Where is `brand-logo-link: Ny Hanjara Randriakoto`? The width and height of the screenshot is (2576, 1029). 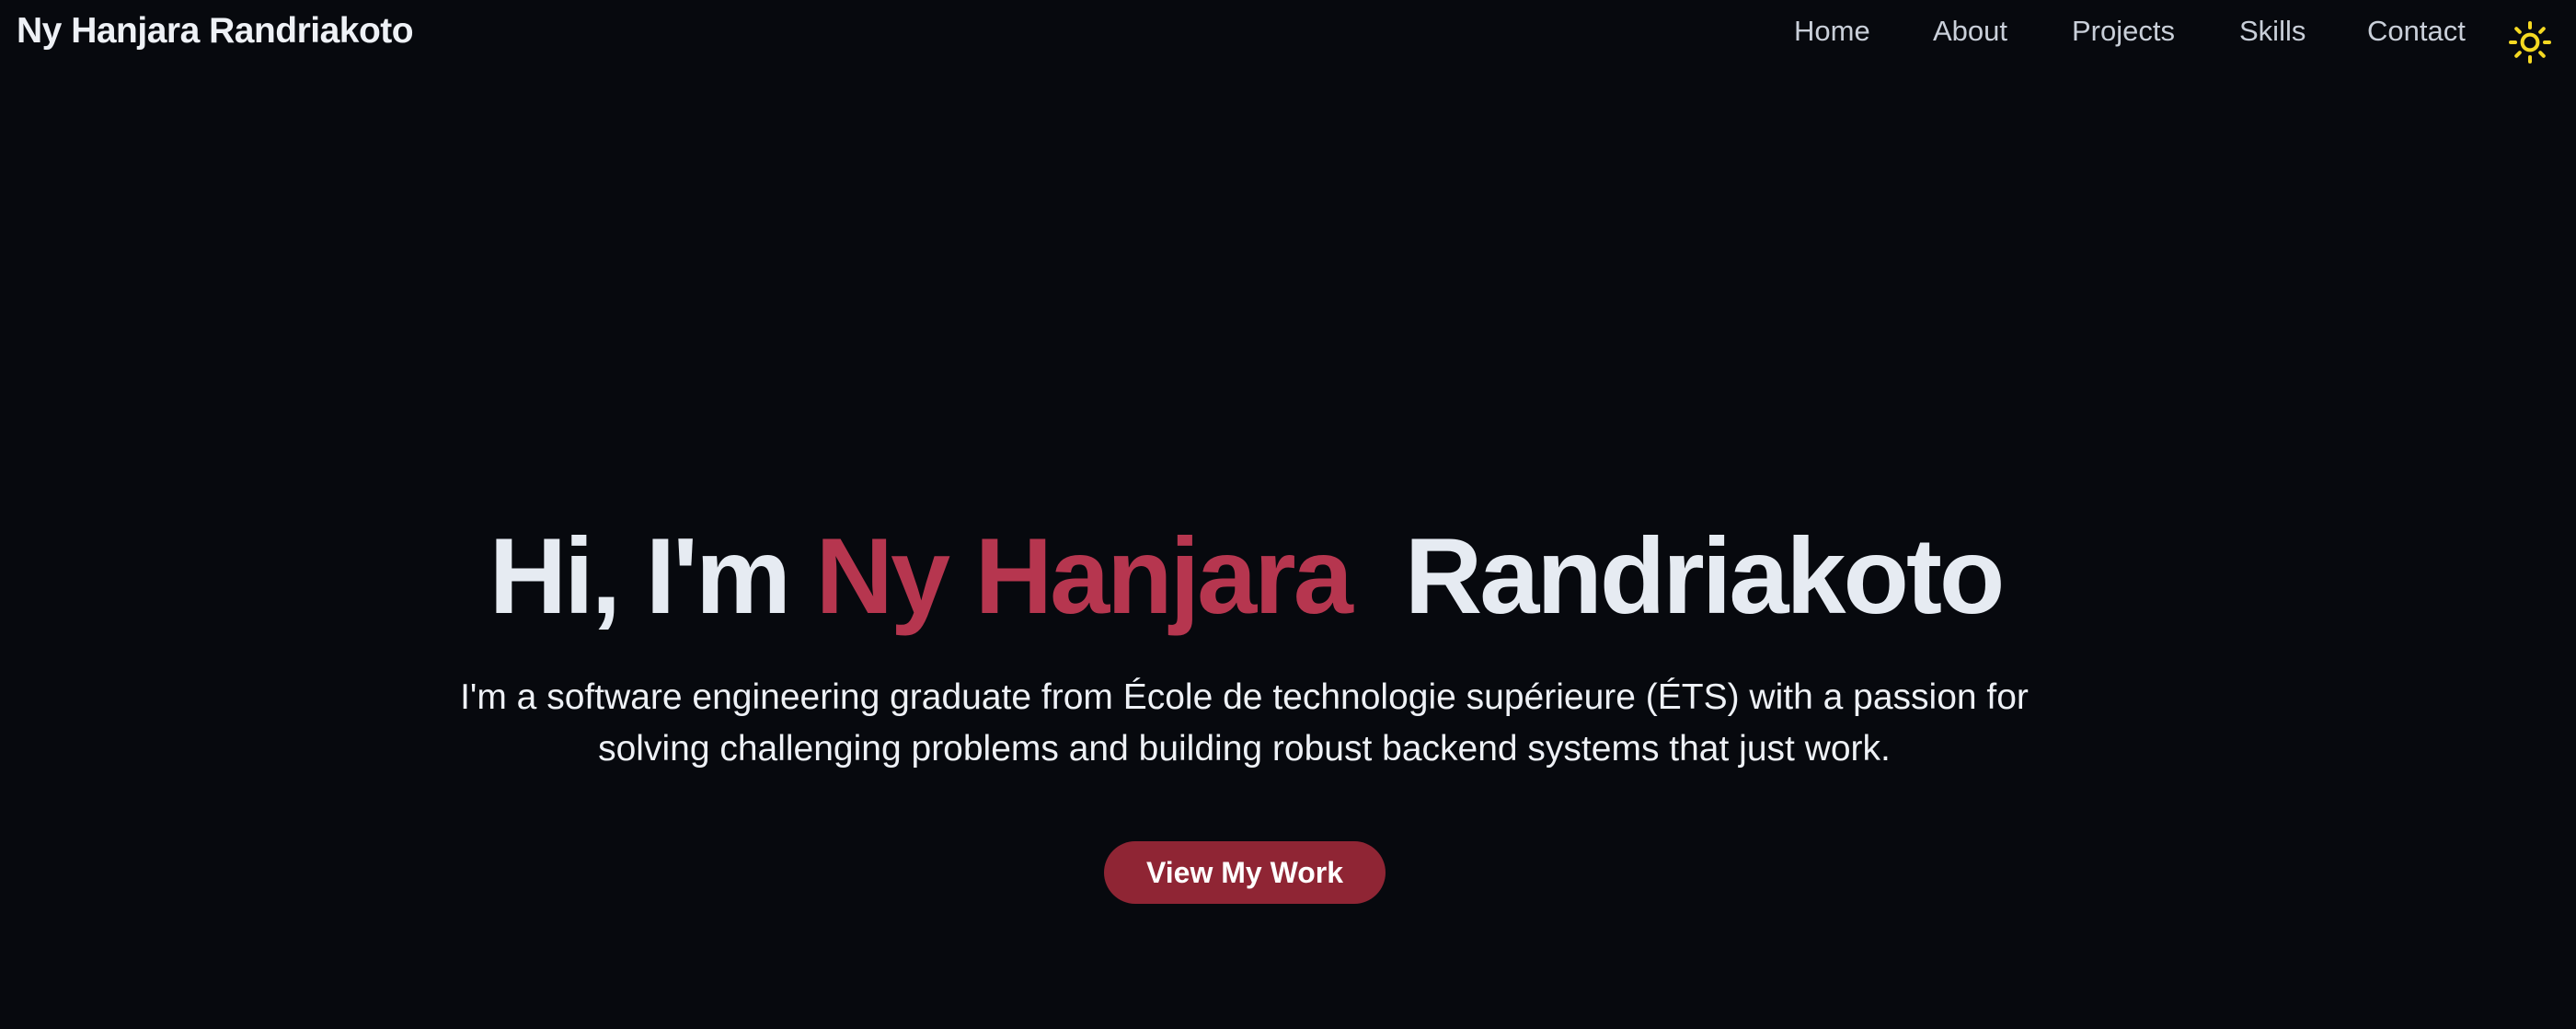
brand-logo-link: Ny Hanjara Randriakoto is located at coordinates (215, 31).